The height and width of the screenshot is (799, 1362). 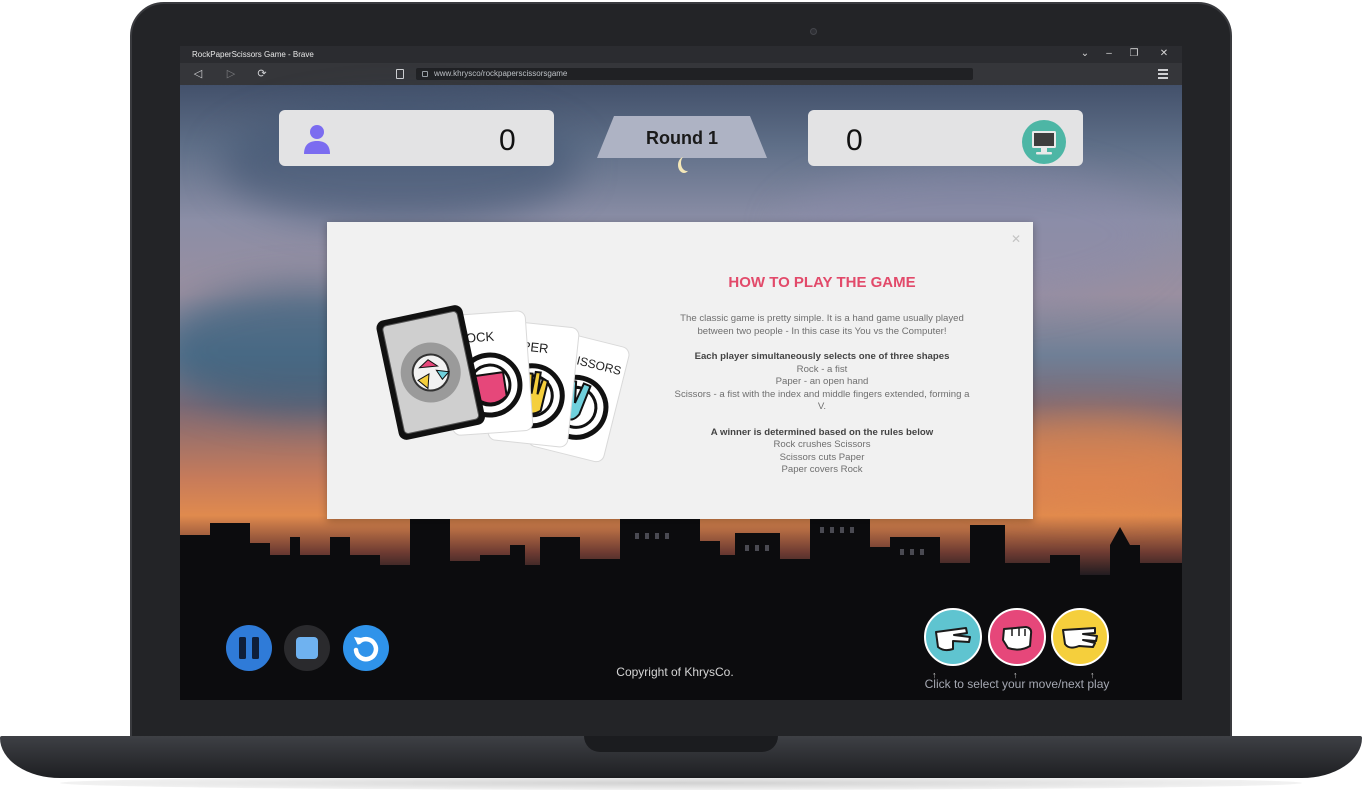 I want to click on rock-move-button, so click(x=1017, y=637).